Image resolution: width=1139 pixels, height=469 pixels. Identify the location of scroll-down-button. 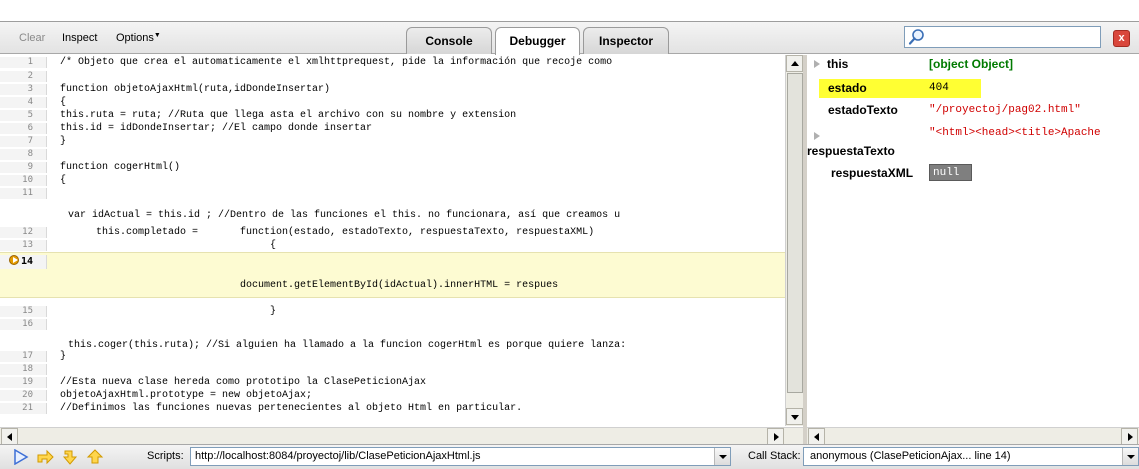
(794, 416).